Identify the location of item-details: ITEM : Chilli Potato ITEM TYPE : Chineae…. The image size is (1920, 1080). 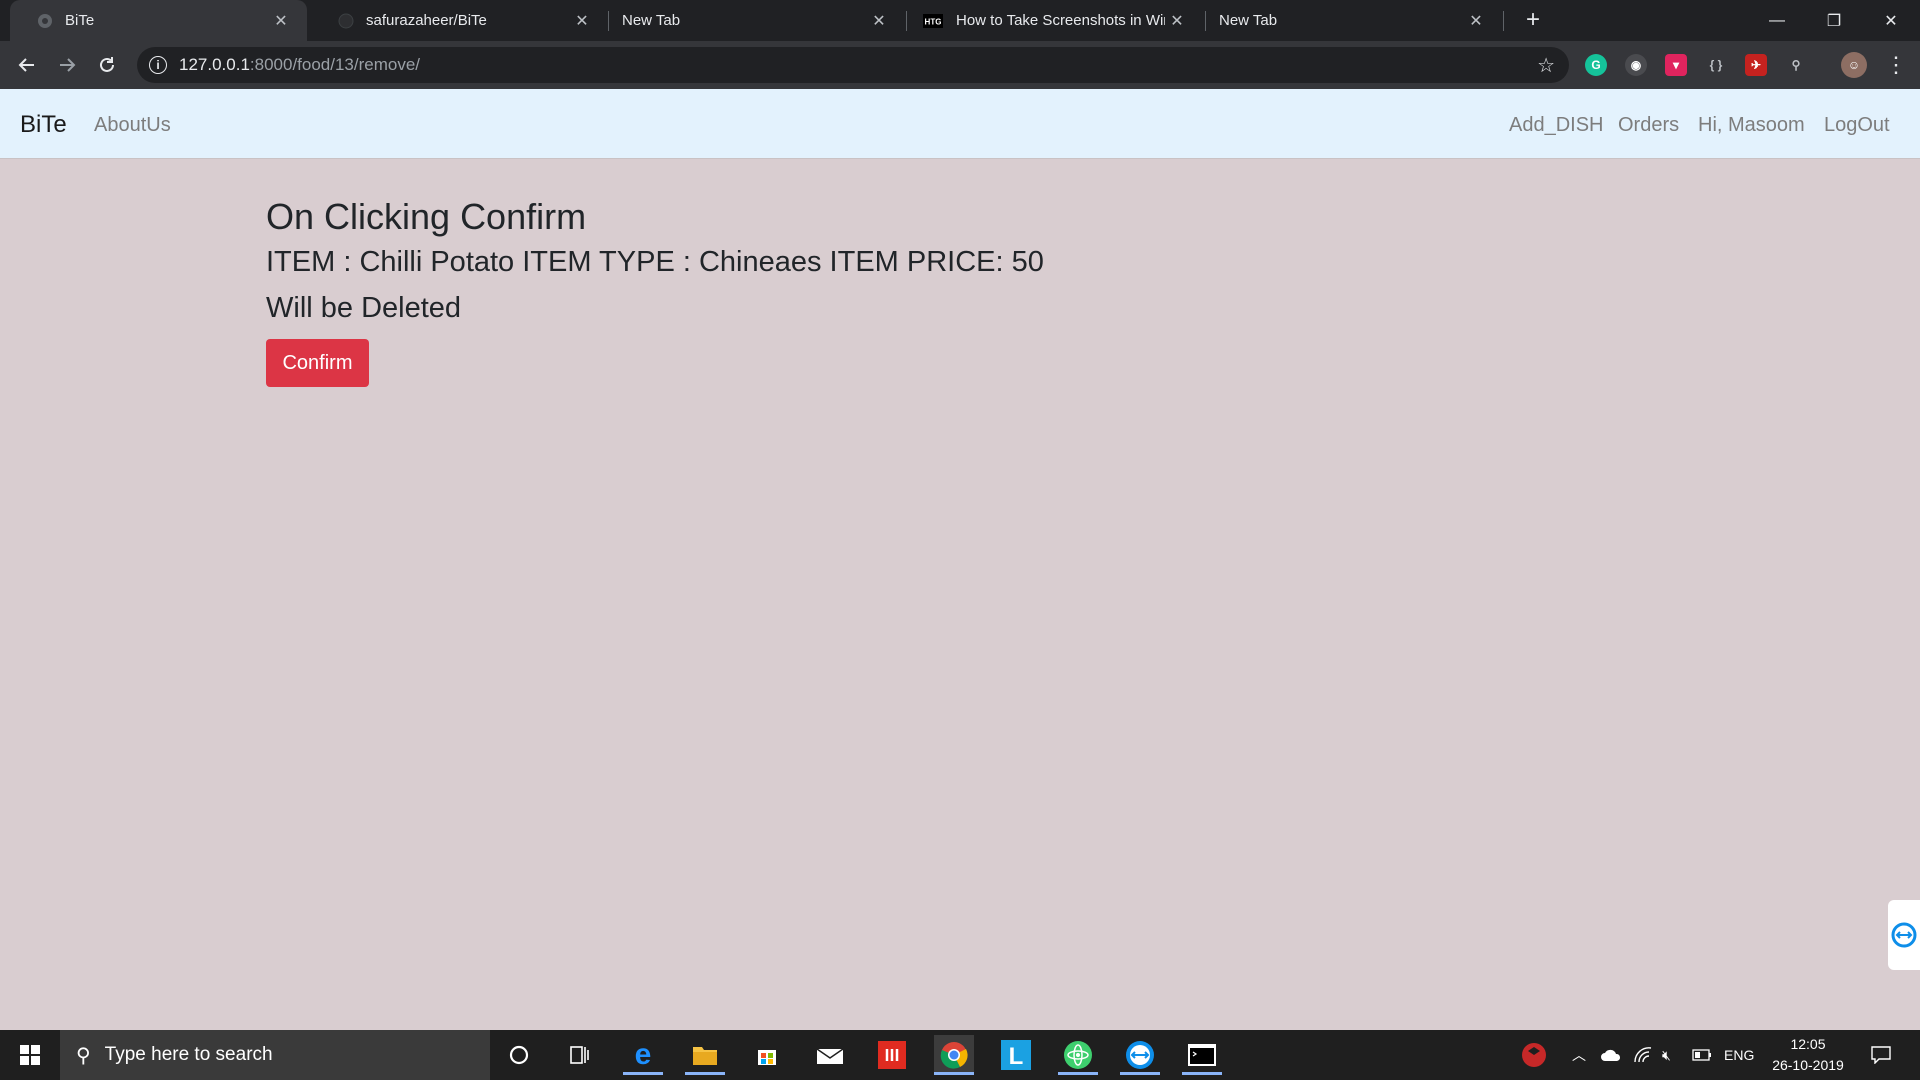
(655, 262).